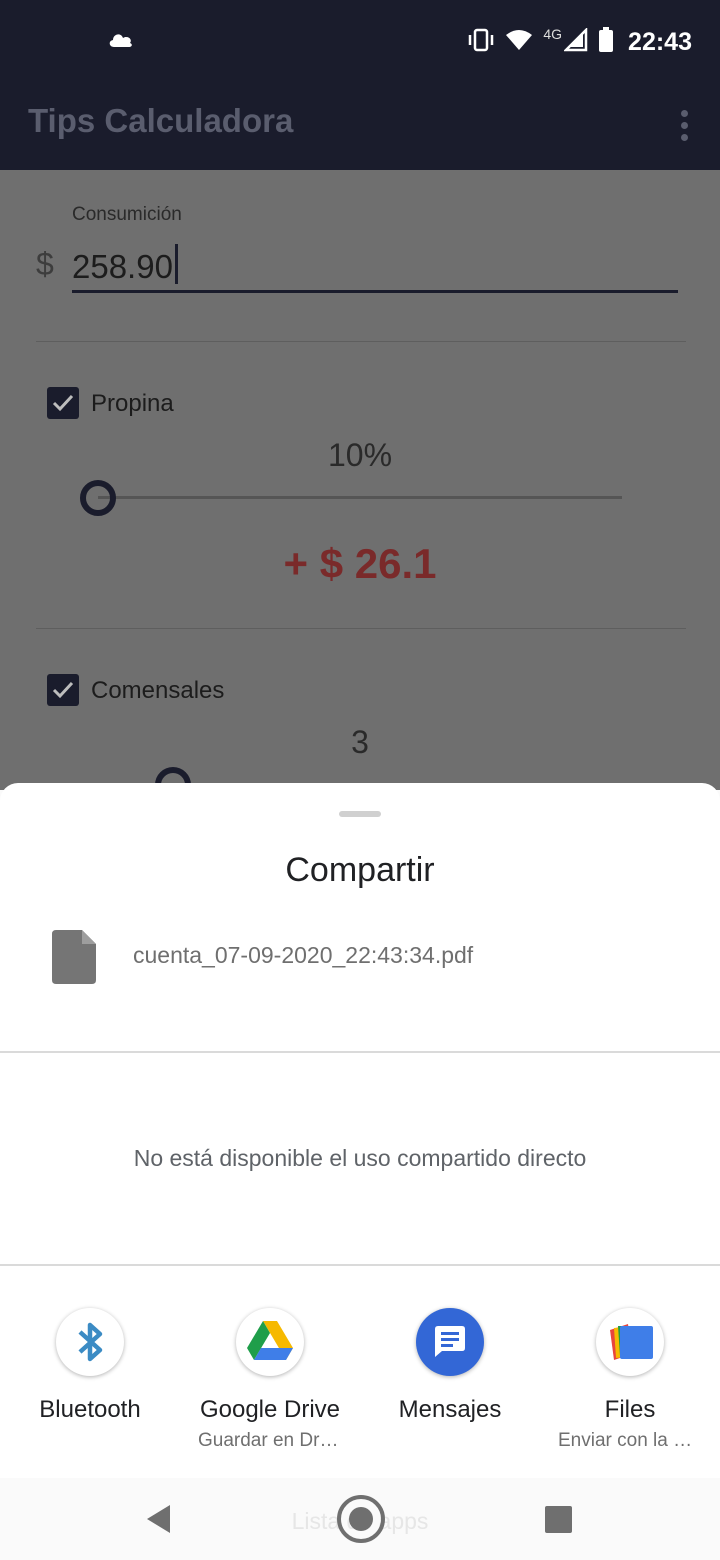 The width and height of the screenshot is (720, 1560). I want to click on currency-symbol: $, so click(45, 264).